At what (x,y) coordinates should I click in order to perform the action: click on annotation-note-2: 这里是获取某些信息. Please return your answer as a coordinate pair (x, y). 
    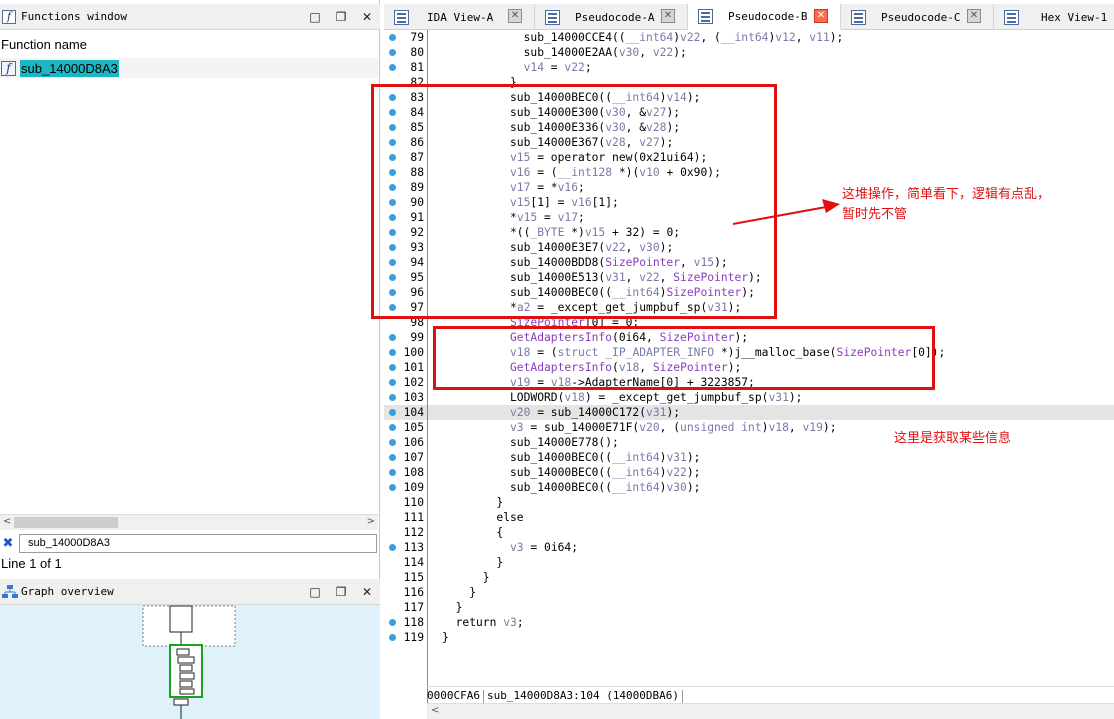
    Looking at the image, I should click on (953, 438).